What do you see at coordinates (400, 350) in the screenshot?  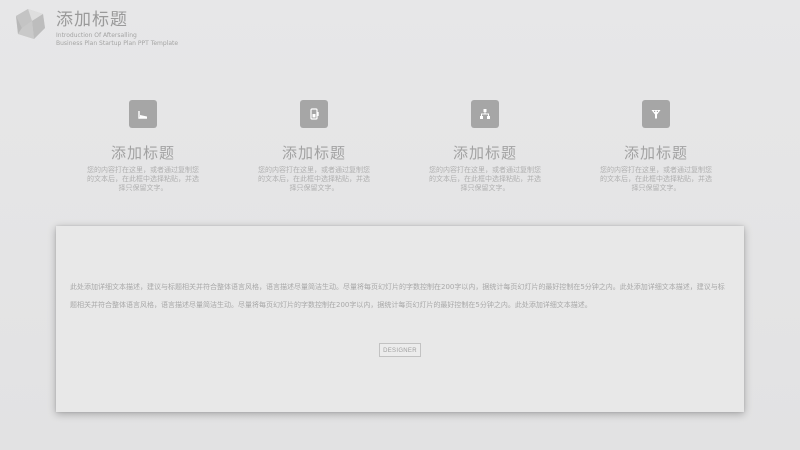 I see `designer-button: DESIGNER` at bounding box center [400, 350].